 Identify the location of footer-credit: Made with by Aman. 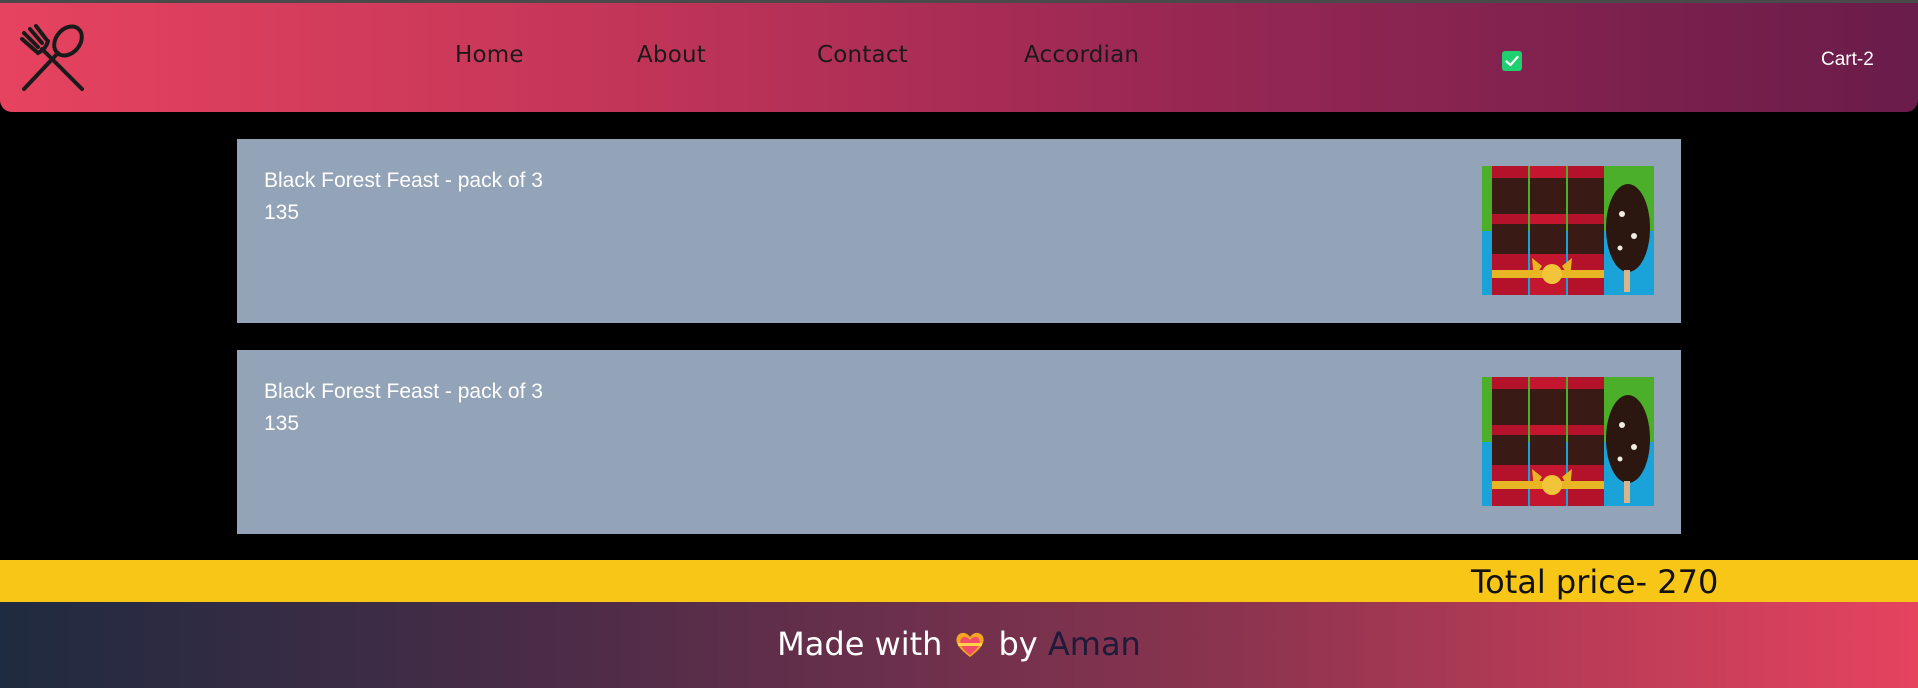
(959, 644).